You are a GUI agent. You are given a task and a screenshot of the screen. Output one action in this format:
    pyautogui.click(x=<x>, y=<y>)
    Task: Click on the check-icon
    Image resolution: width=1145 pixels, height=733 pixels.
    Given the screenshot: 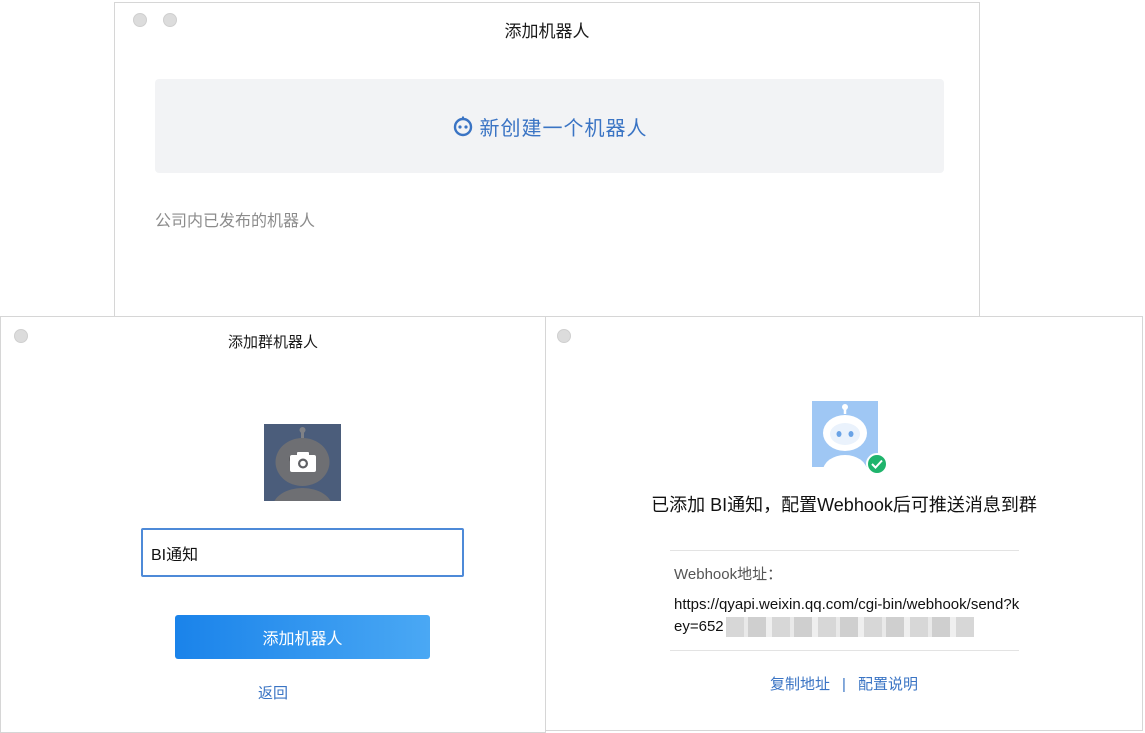 What is the action you would take?
    pyautogui.click(x=877, y=464)
    